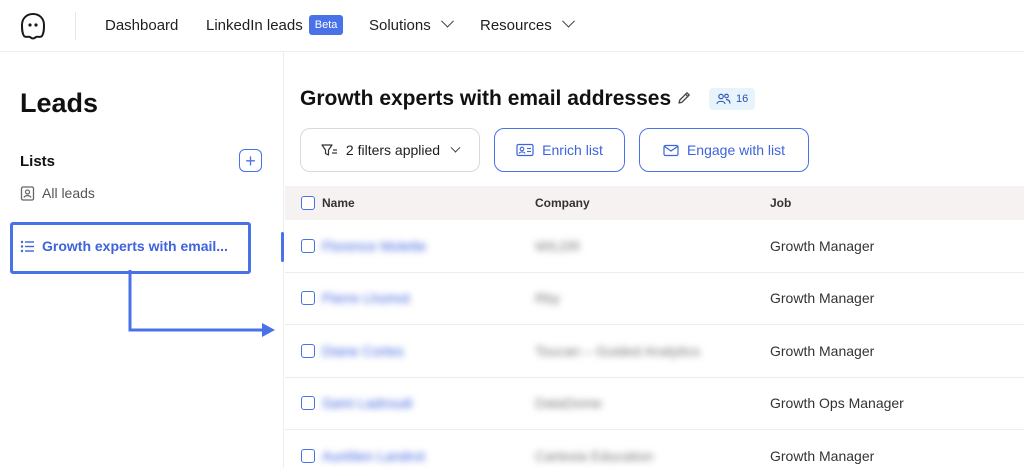 The height and width of the screenshot is (468, 1024). Describe the element at coordinates (338, 203) in the screenshot. I see `column-header-name: Name` at that location.